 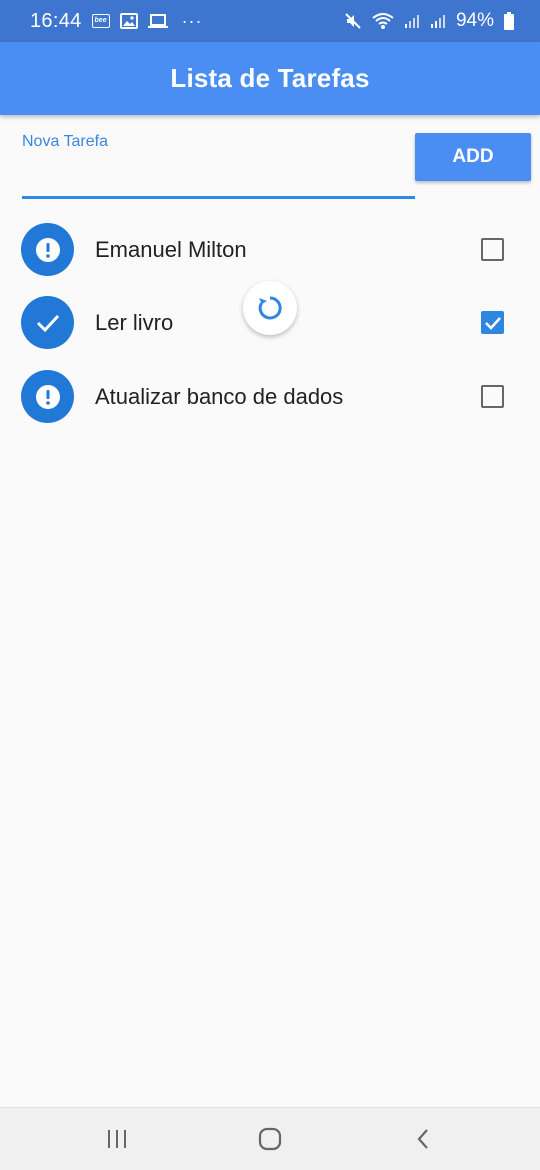 What do you see at coordinates (218, 197) in the screenshot?
I see `input-underline` at bounding box center [218, 197].